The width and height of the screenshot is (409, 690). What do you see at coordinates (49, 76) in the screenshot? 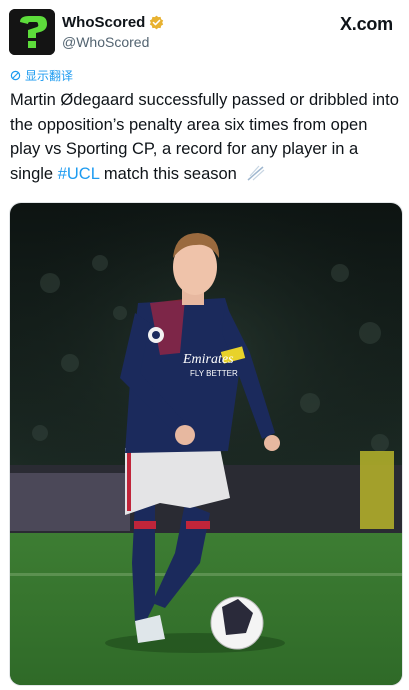
I see `translate-label: 显示翻译` at bounding box center [49, 76].